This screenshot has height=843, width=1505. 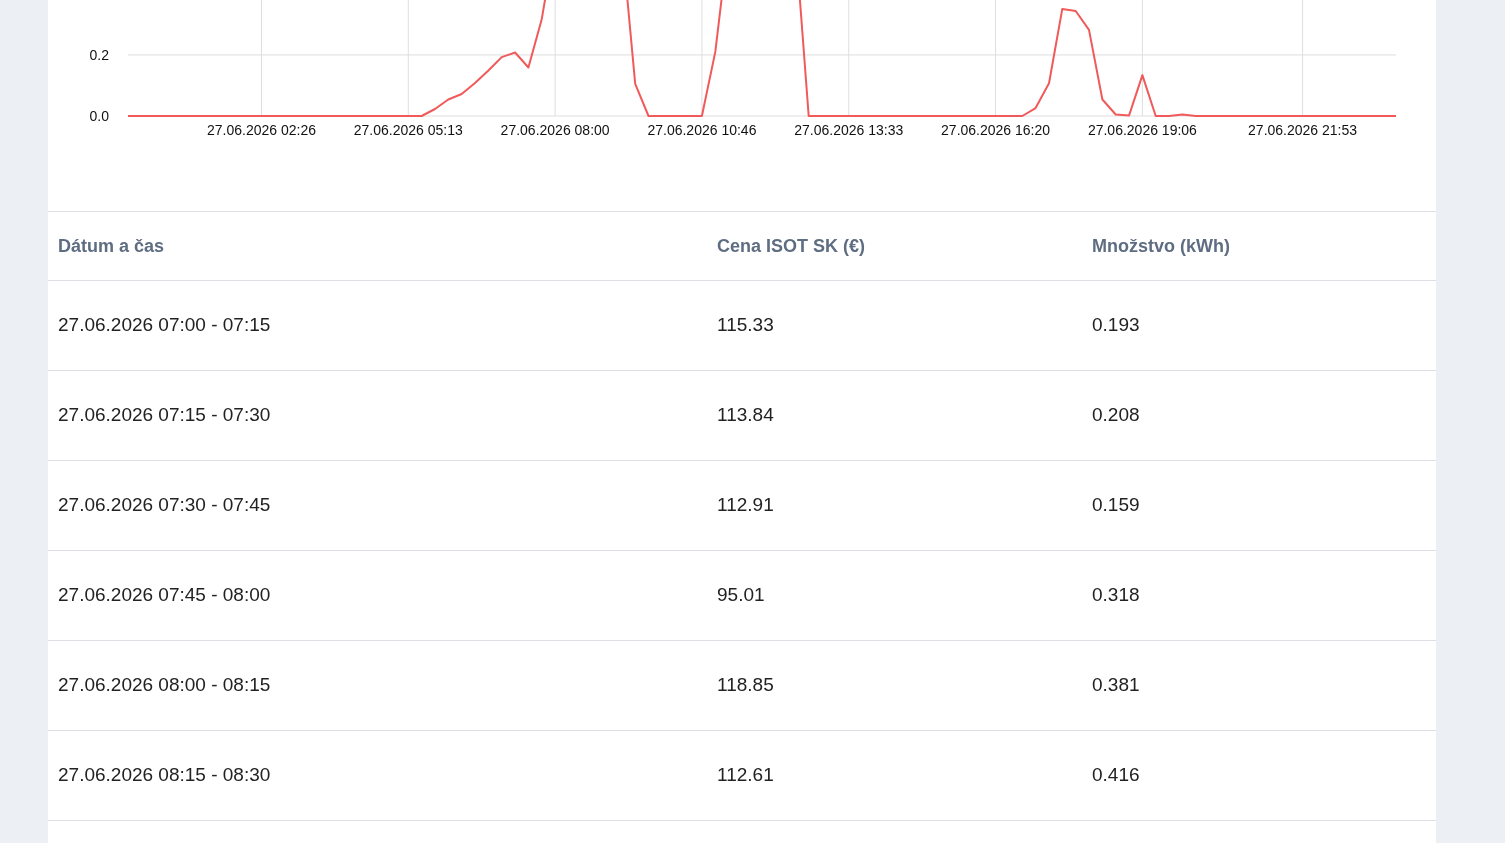 I want to click on y-tick-label: 0.2, so click(x=99, y=54).